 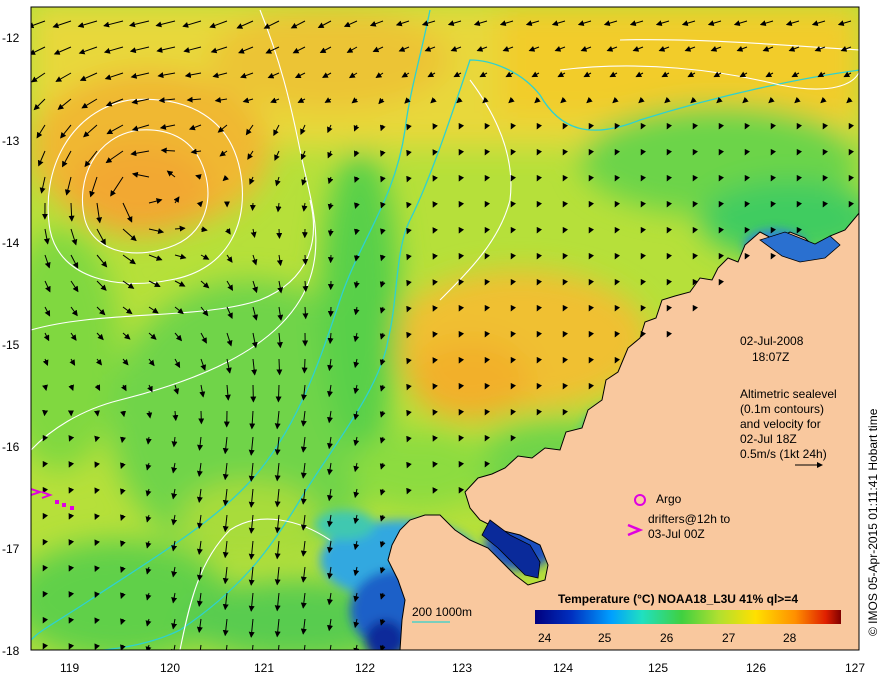 What do you see at coordinates (676, 534) in the screenshot?
I see `drifters-line-2: 03-Jul 00Z` at bounding box center [676, 534].